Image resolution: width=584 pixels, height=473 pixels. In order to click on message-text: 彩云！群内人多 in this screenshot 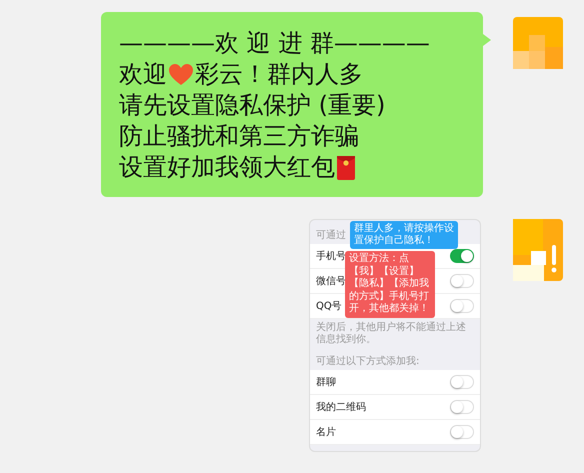, I will do `click(279, 74)`.